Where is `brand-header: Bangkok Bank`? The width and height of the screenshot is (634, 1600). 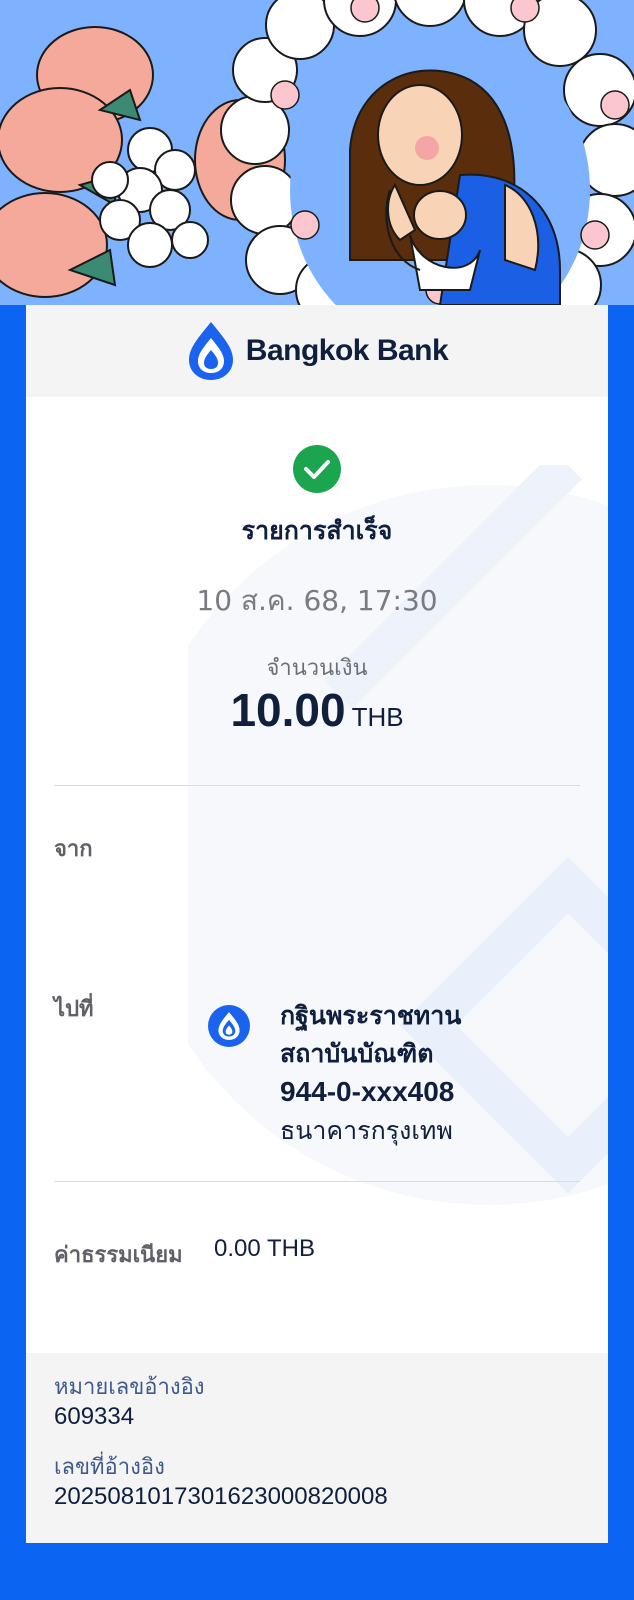 brand-header: Bangkok Bank is located at coordinates (317, 351).